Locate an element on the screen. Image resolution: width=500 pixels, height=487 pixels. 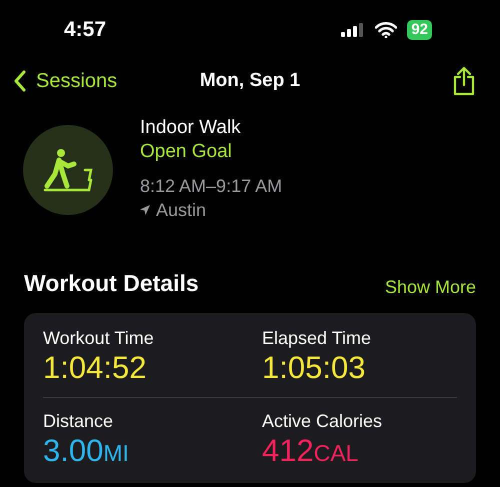
metric-label: Active Calories is located at coordinates (323, 421).